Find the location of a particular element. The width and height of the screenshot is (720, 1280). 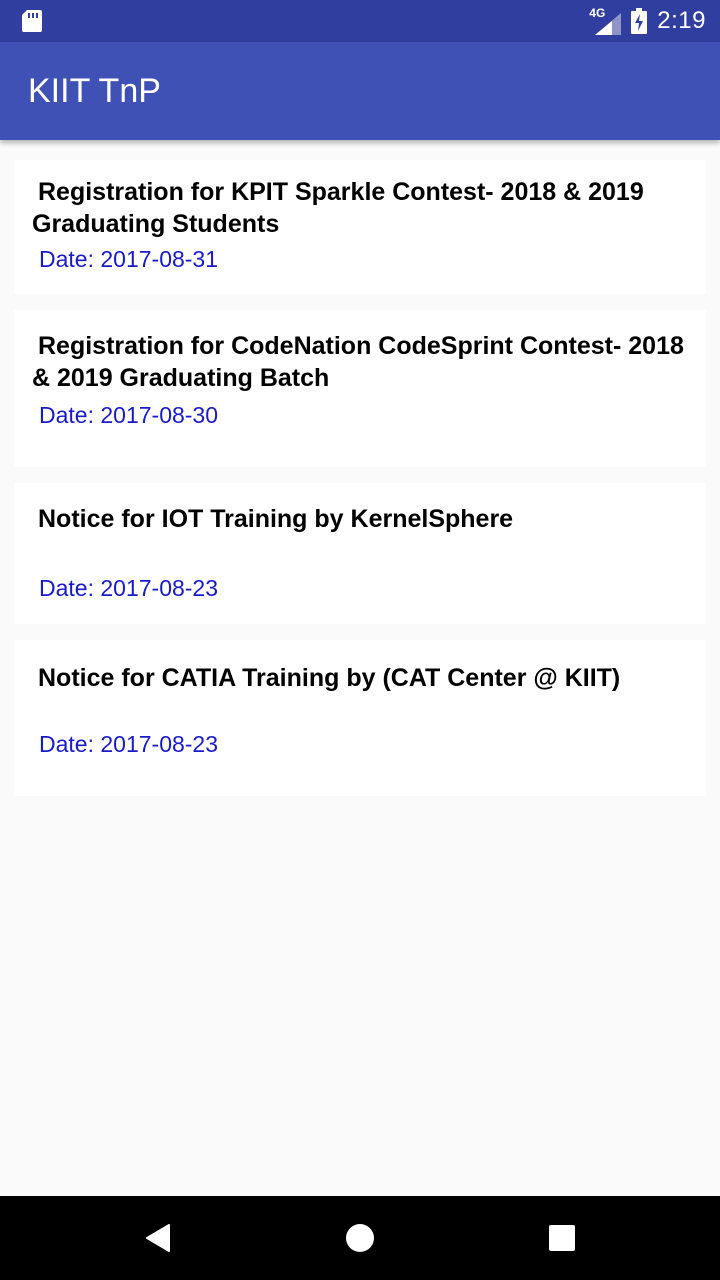

back-triangle-icon is located at coordinates (158, 1238).